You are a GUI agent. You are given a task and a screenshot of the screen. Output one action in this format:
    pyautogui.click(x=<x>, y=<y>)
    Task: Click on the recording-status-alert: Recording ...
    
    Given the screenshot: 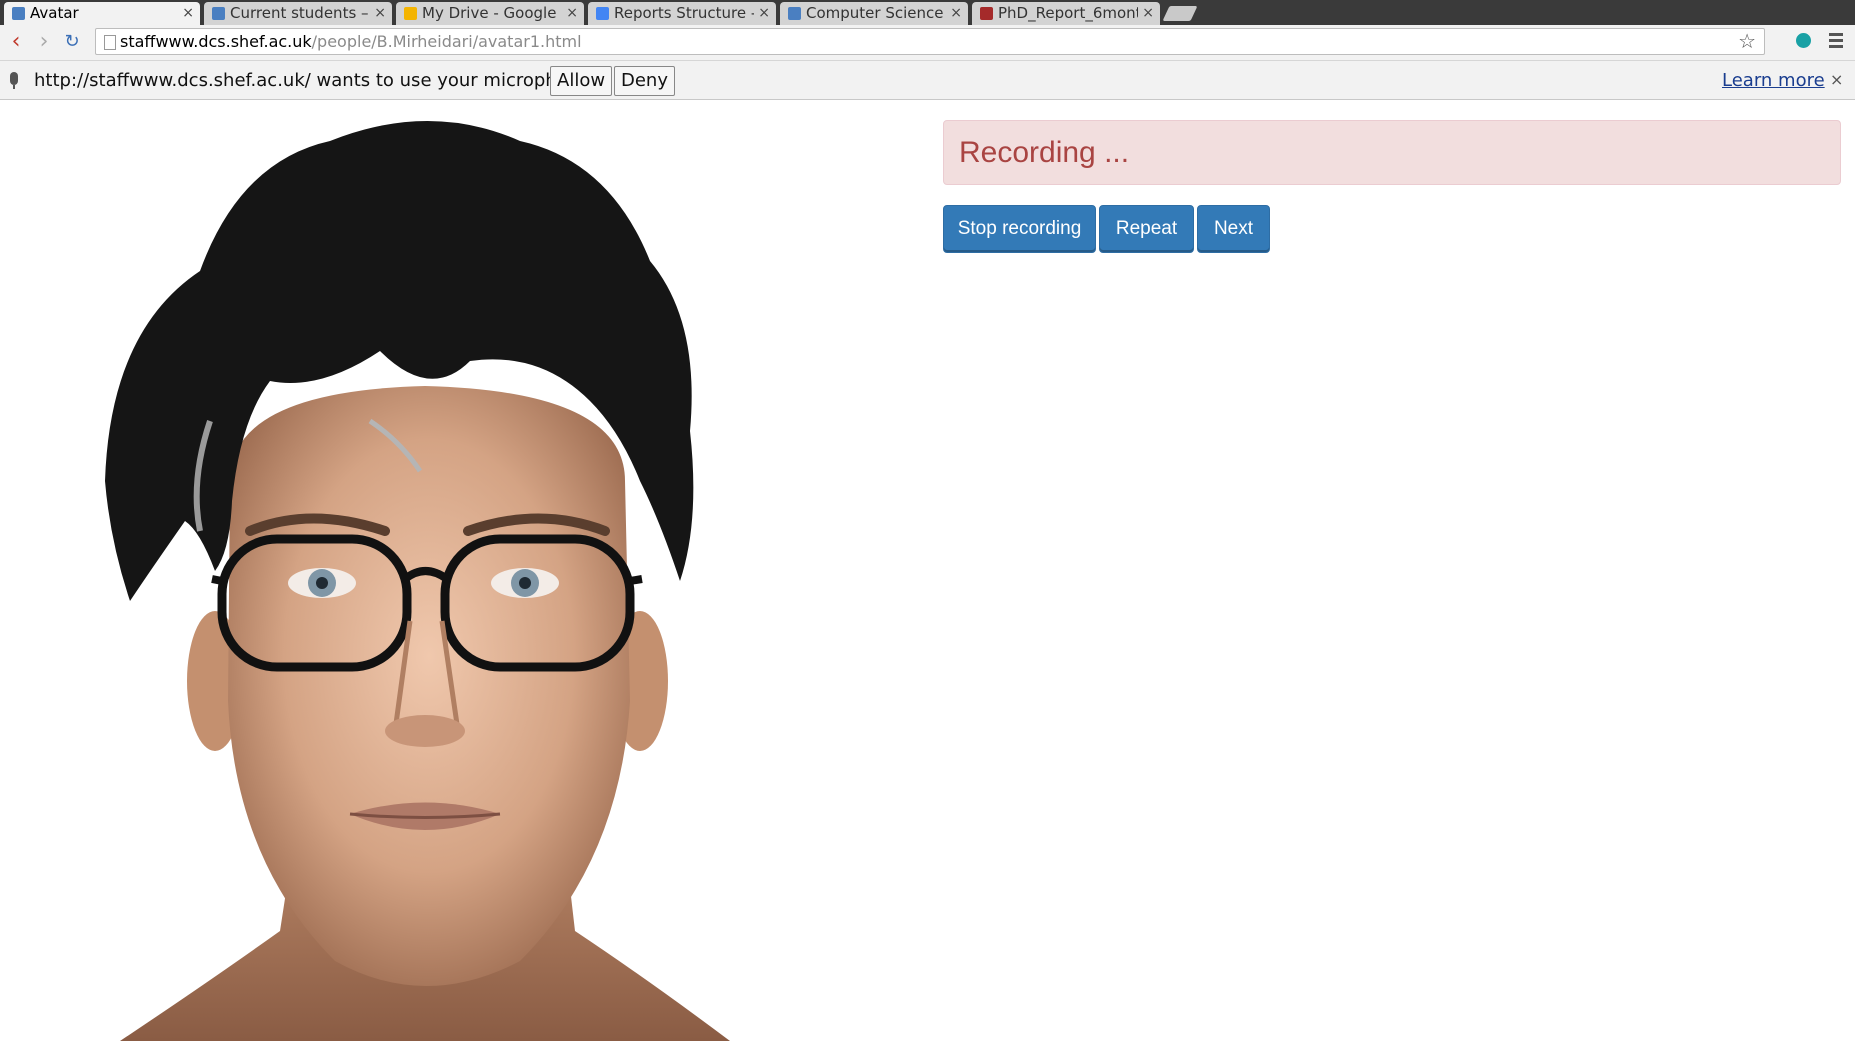 What is the action you would take?
    pyautogui.click(x=1392, y=152)
    